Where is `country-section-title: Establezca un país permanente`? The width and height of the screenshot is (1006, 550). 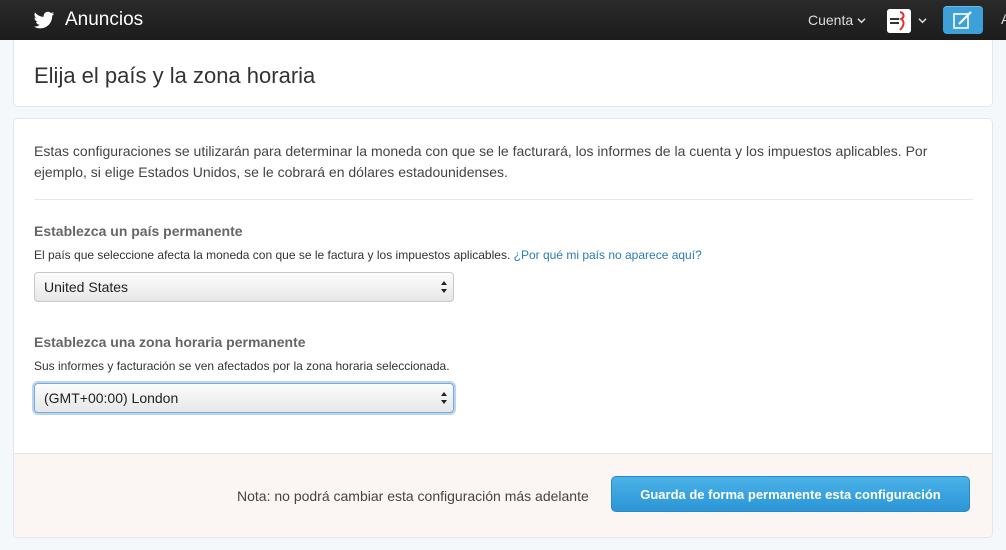
country-section-title: Establezca un país permanente is located at coordinates (138, 231).